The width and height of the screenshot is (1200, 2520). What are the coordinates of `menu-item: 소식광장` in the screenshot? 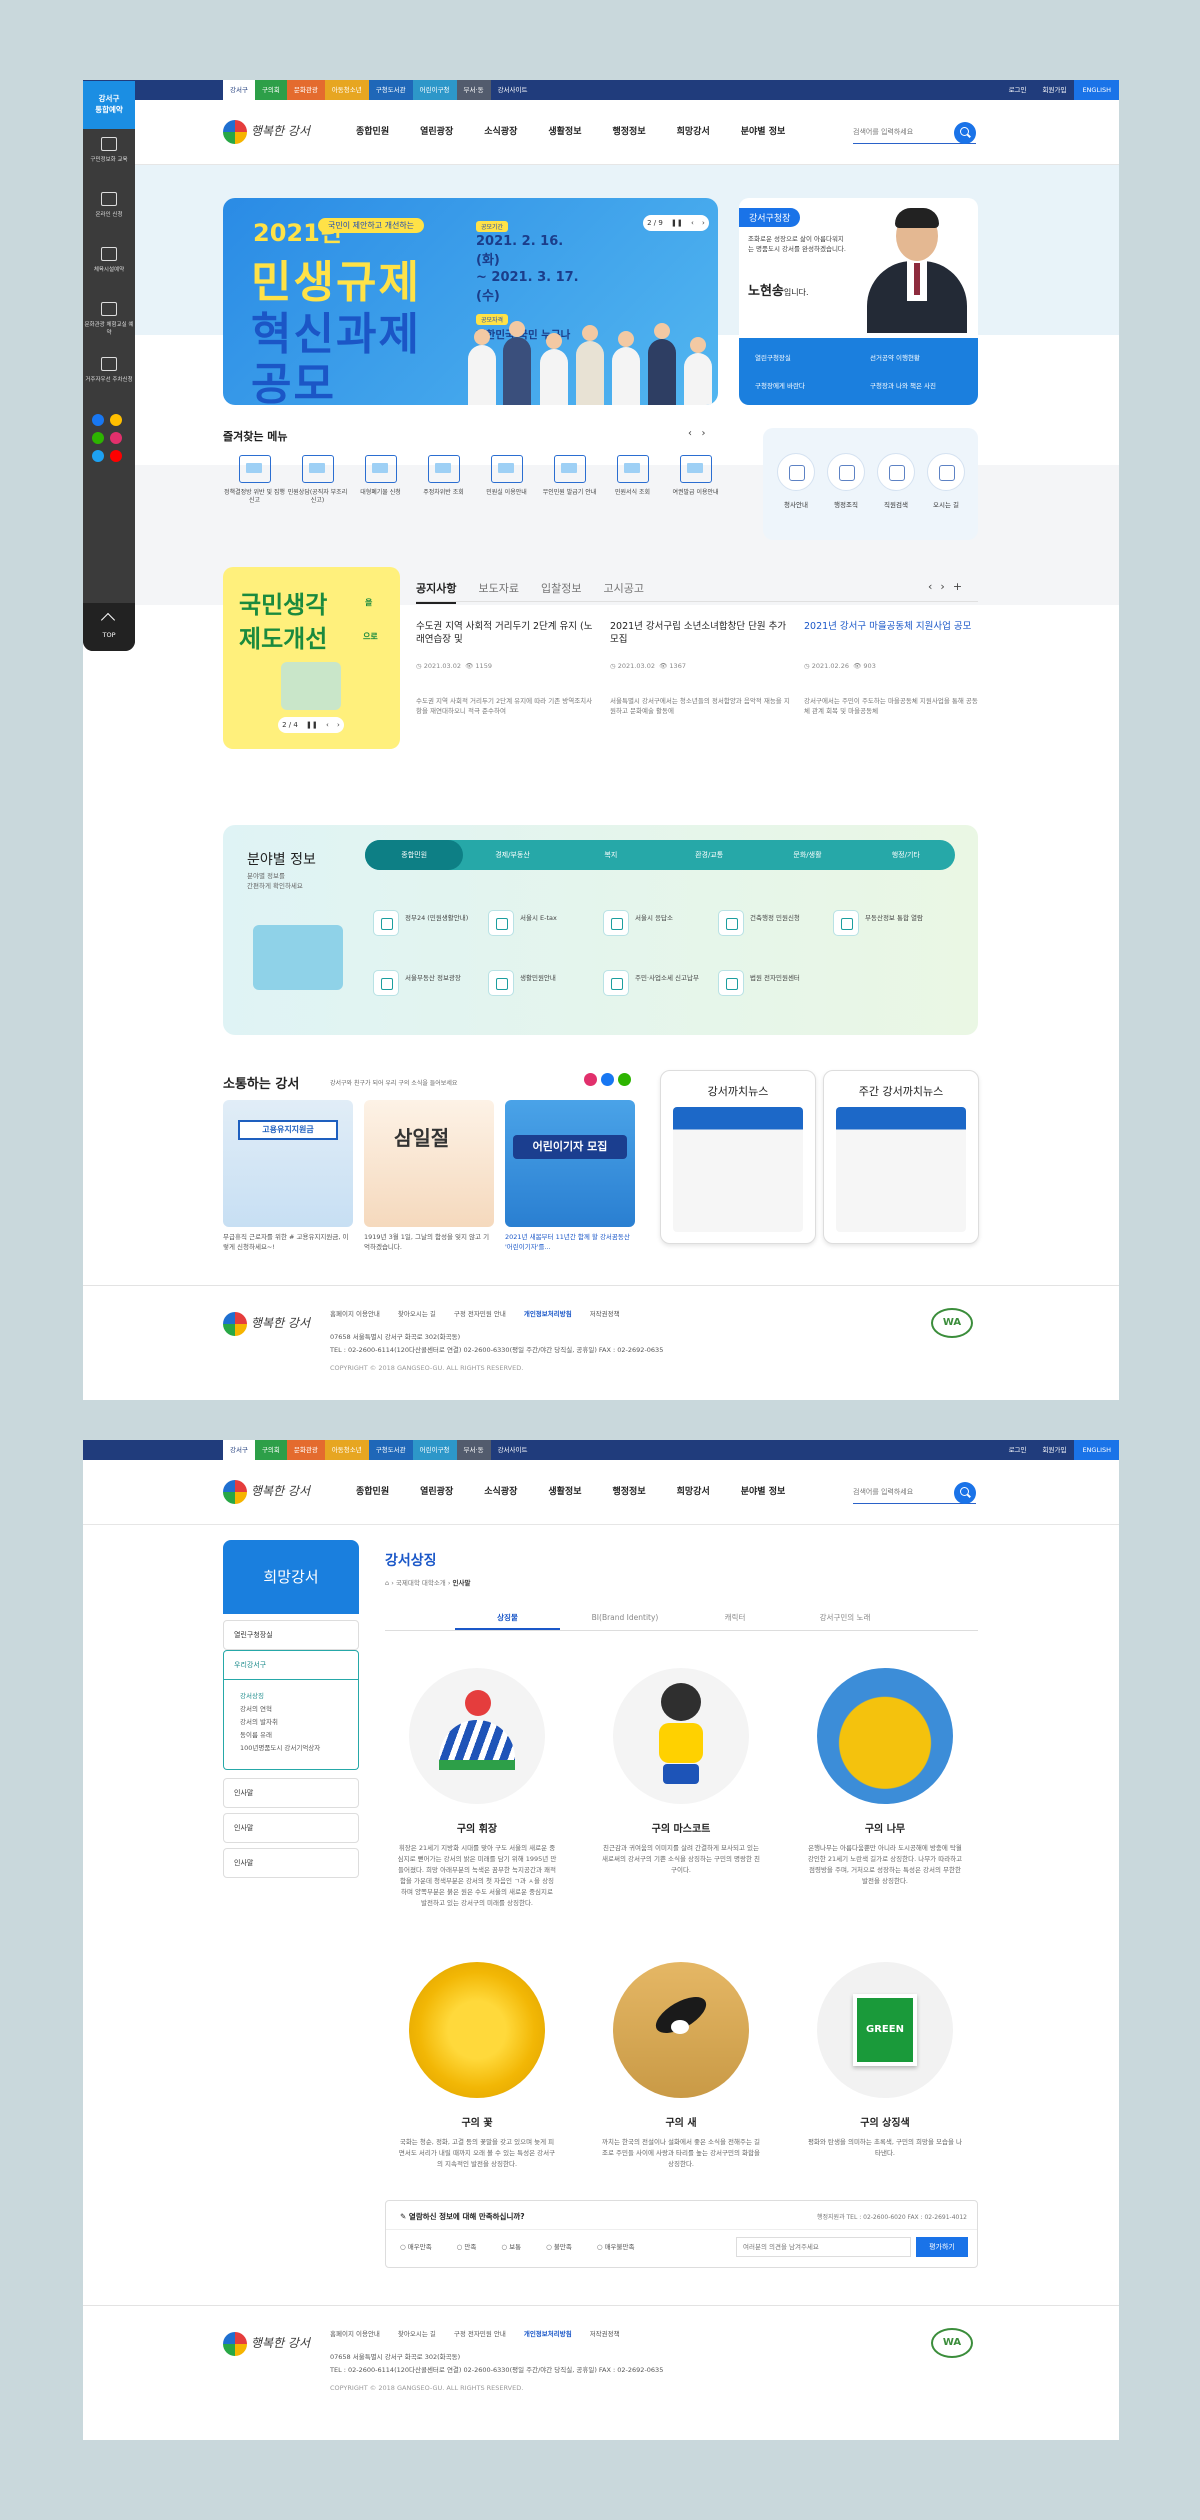 It's located at (500, 1492).